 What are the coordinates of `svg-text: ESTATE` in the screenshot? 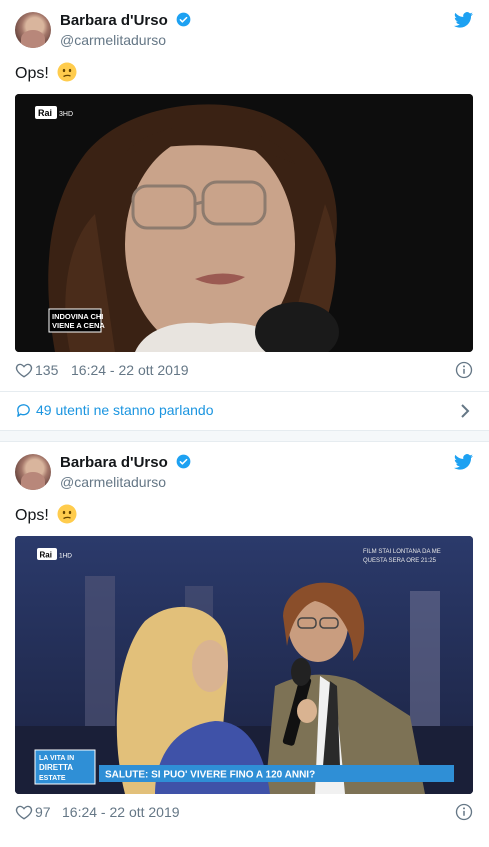 It's located at (52, 778).